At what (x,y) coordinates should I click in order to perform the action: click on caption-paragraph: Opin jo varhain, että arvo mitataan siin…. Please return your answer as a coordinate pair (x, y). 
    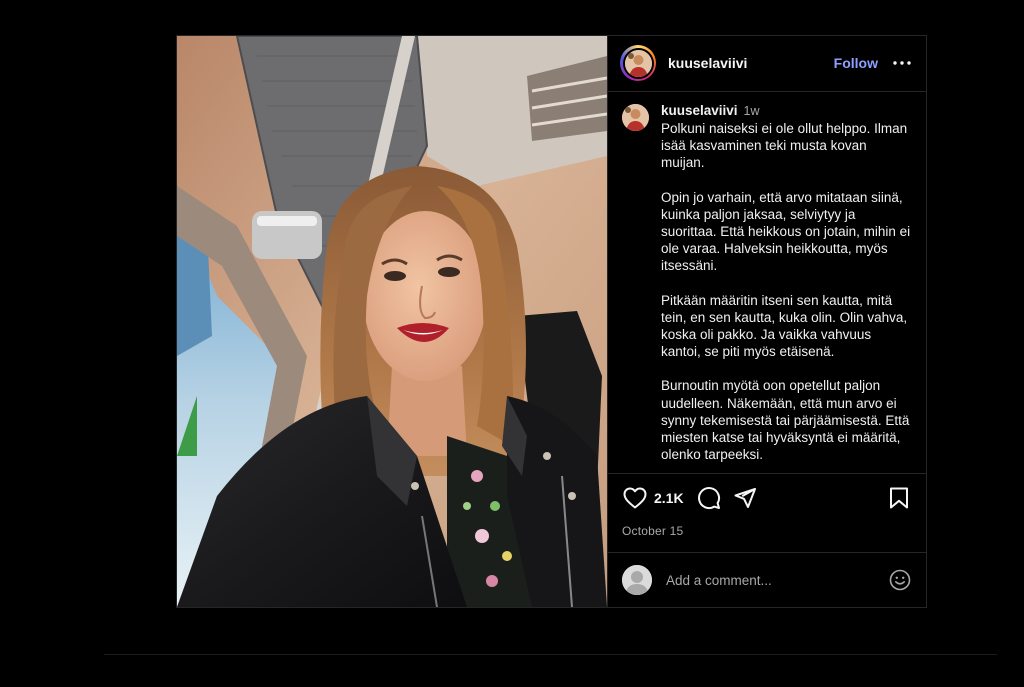
    Looking at the image, I should click on (787, 231).